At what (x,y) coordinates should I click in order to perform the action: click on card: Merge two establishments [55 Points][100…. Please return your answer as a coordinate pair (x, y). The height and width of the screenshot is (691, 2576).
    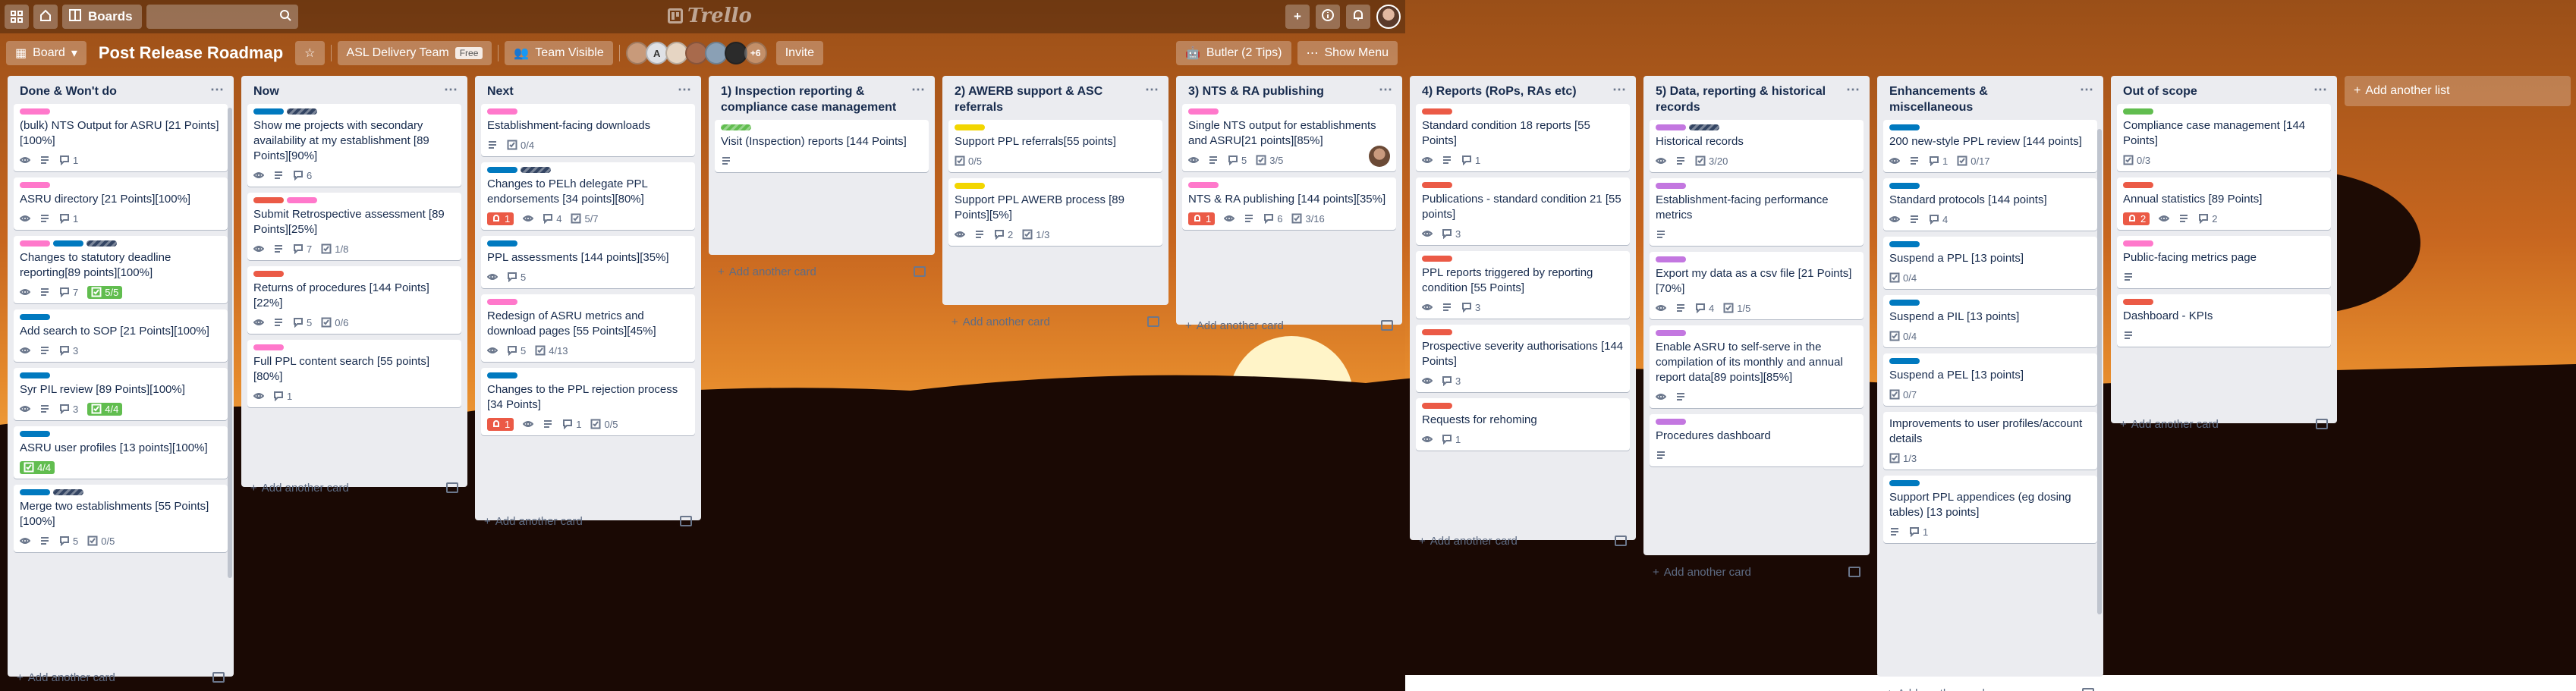
    Looking at the image, I should click on (121, 518).